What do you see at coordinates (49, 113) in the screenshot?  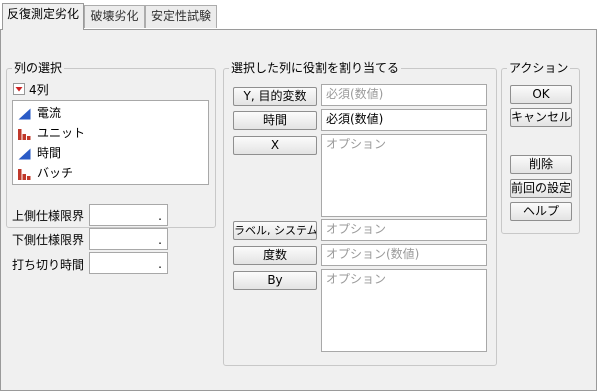 I see `column-name: 電流` at bounding box center [49, 113].